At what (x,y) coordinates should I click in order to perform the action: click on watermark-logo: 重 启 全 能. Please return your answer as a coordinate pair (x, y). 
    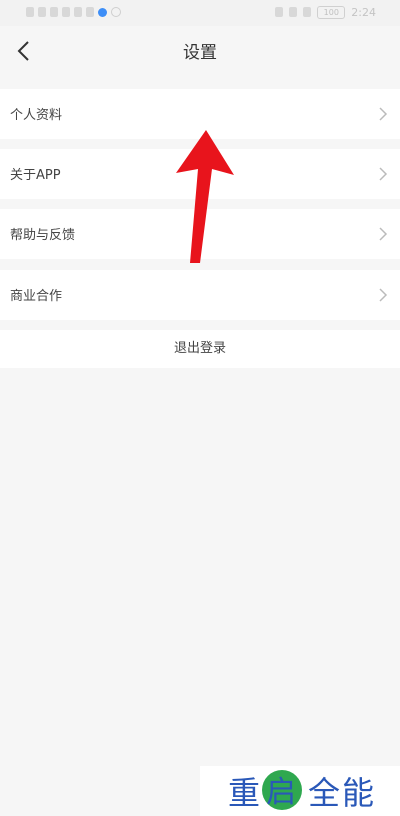
    Looking at the image, I should click on (300, 791).